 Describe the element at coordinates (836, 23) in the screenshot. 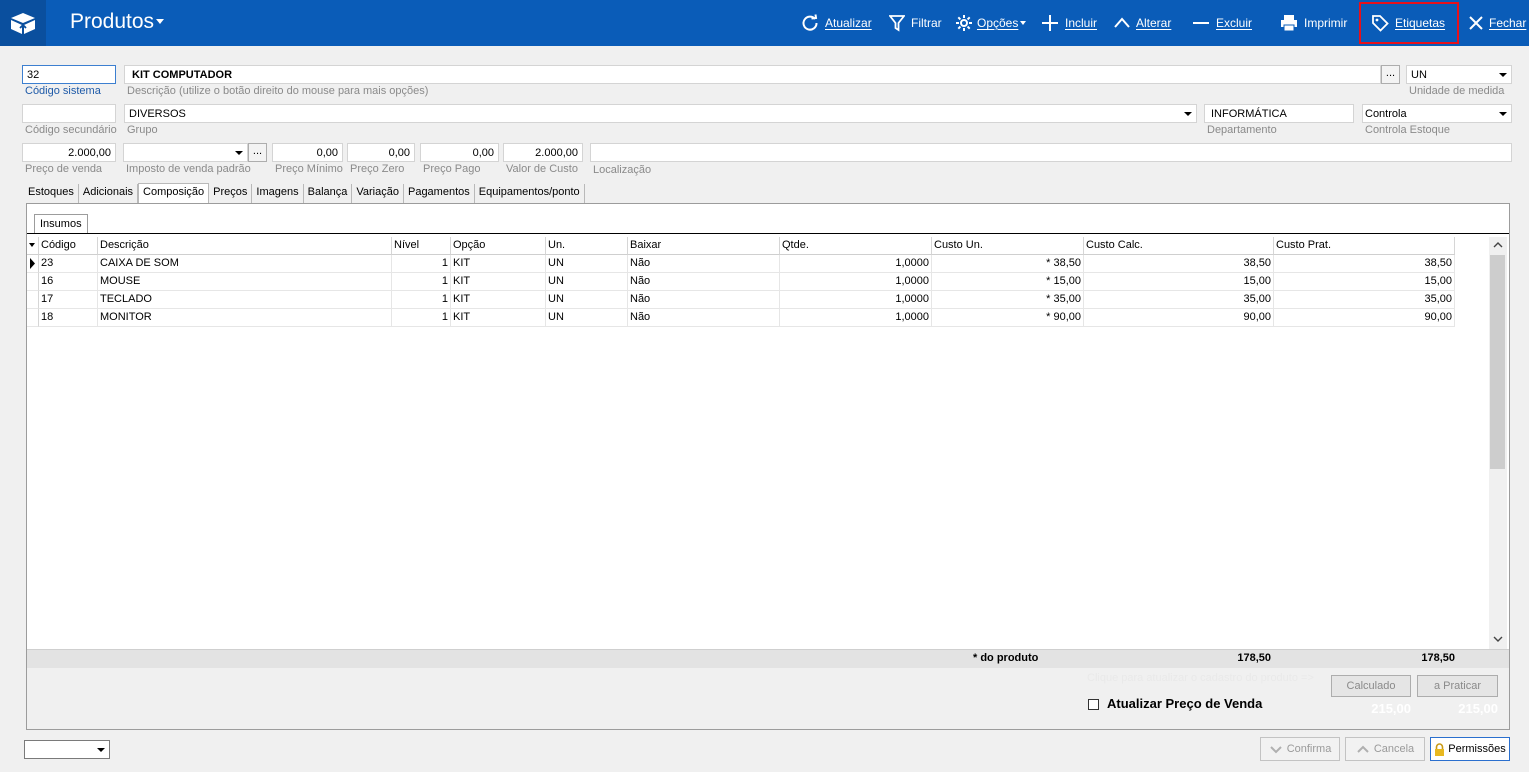

I see `atualizar-button: Atualizar` at that location.